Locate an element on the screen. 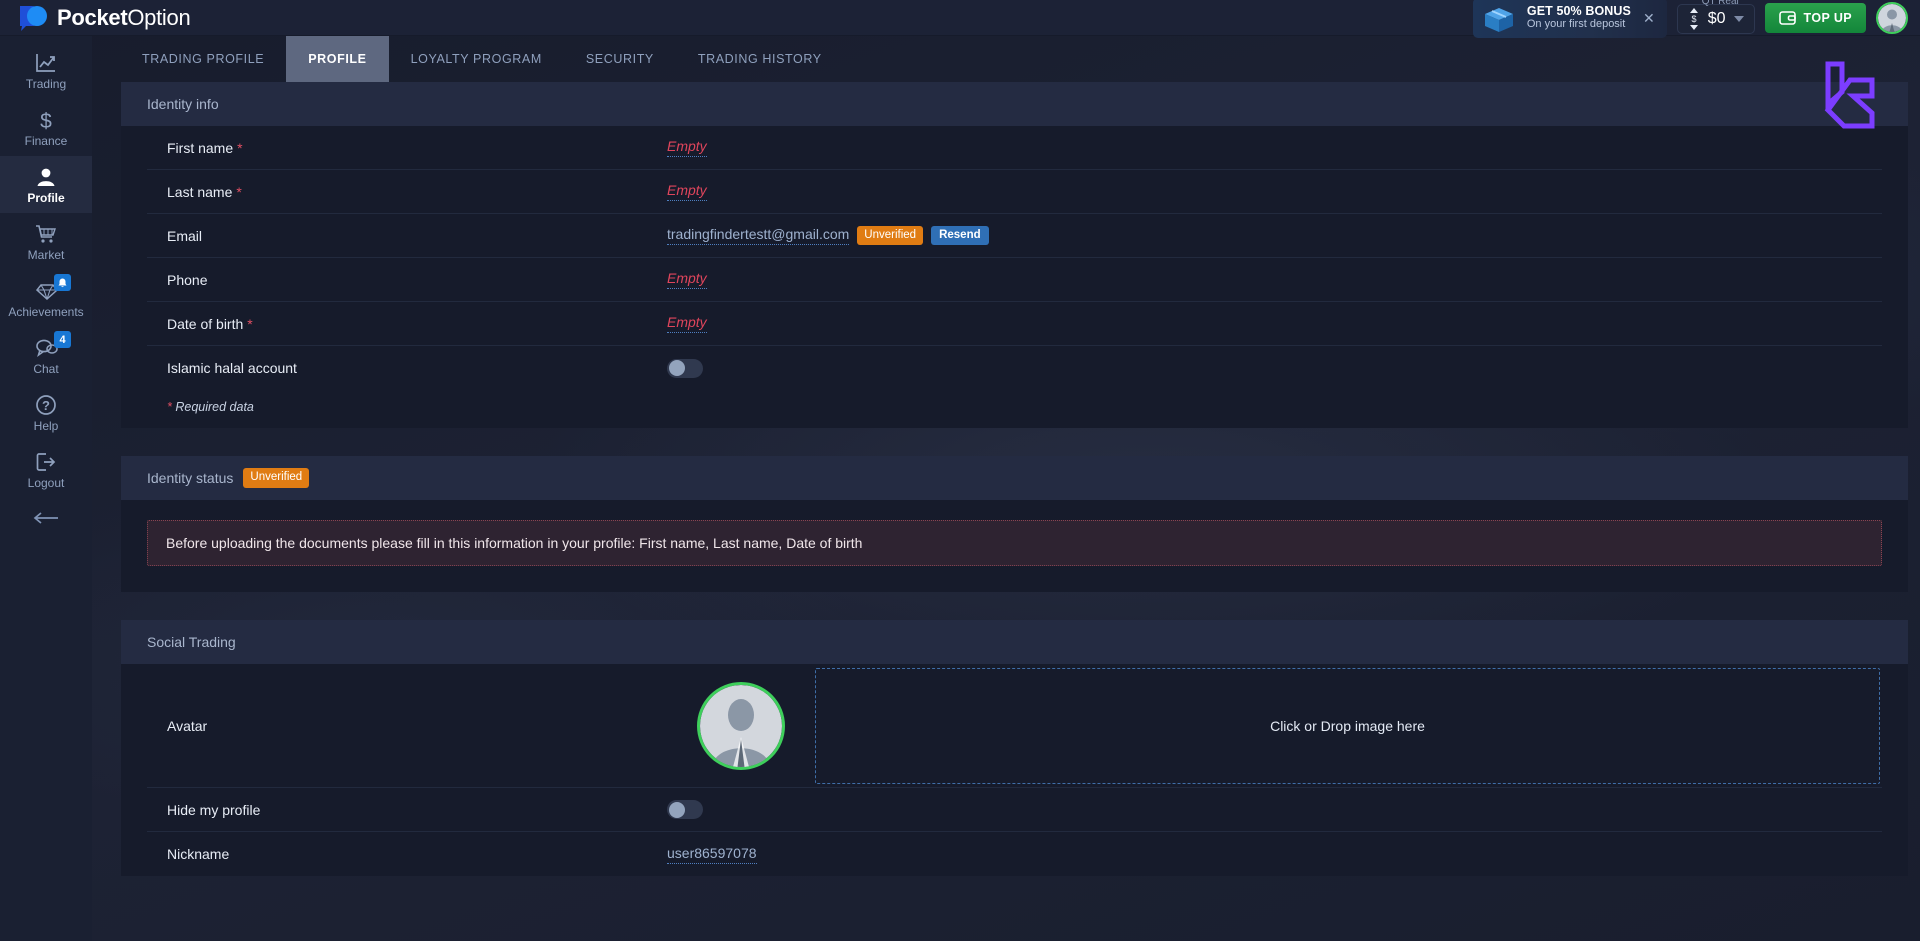 Image resolution: width=1920 pixels, height=941 pixels. collapse-sidebar-button is located at coordinates (46, 520).